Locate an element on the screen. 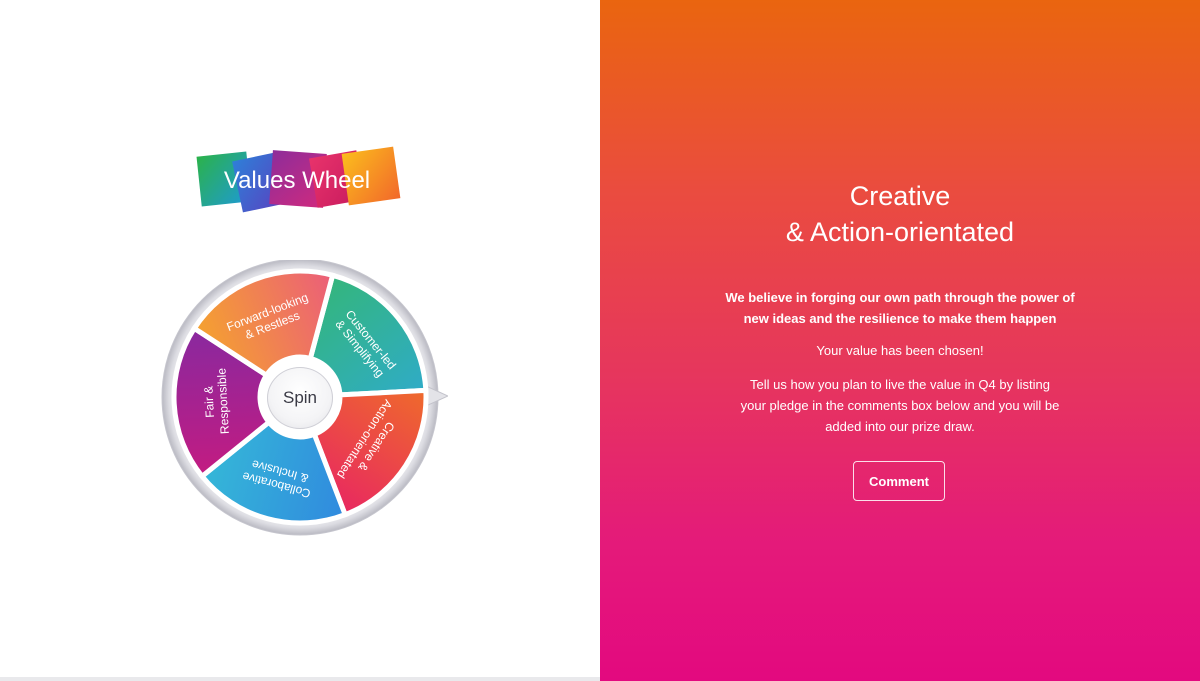 The image size is (1200, 681). values-wheel-logo: Values Wheel is located at coordinates (300, 186).